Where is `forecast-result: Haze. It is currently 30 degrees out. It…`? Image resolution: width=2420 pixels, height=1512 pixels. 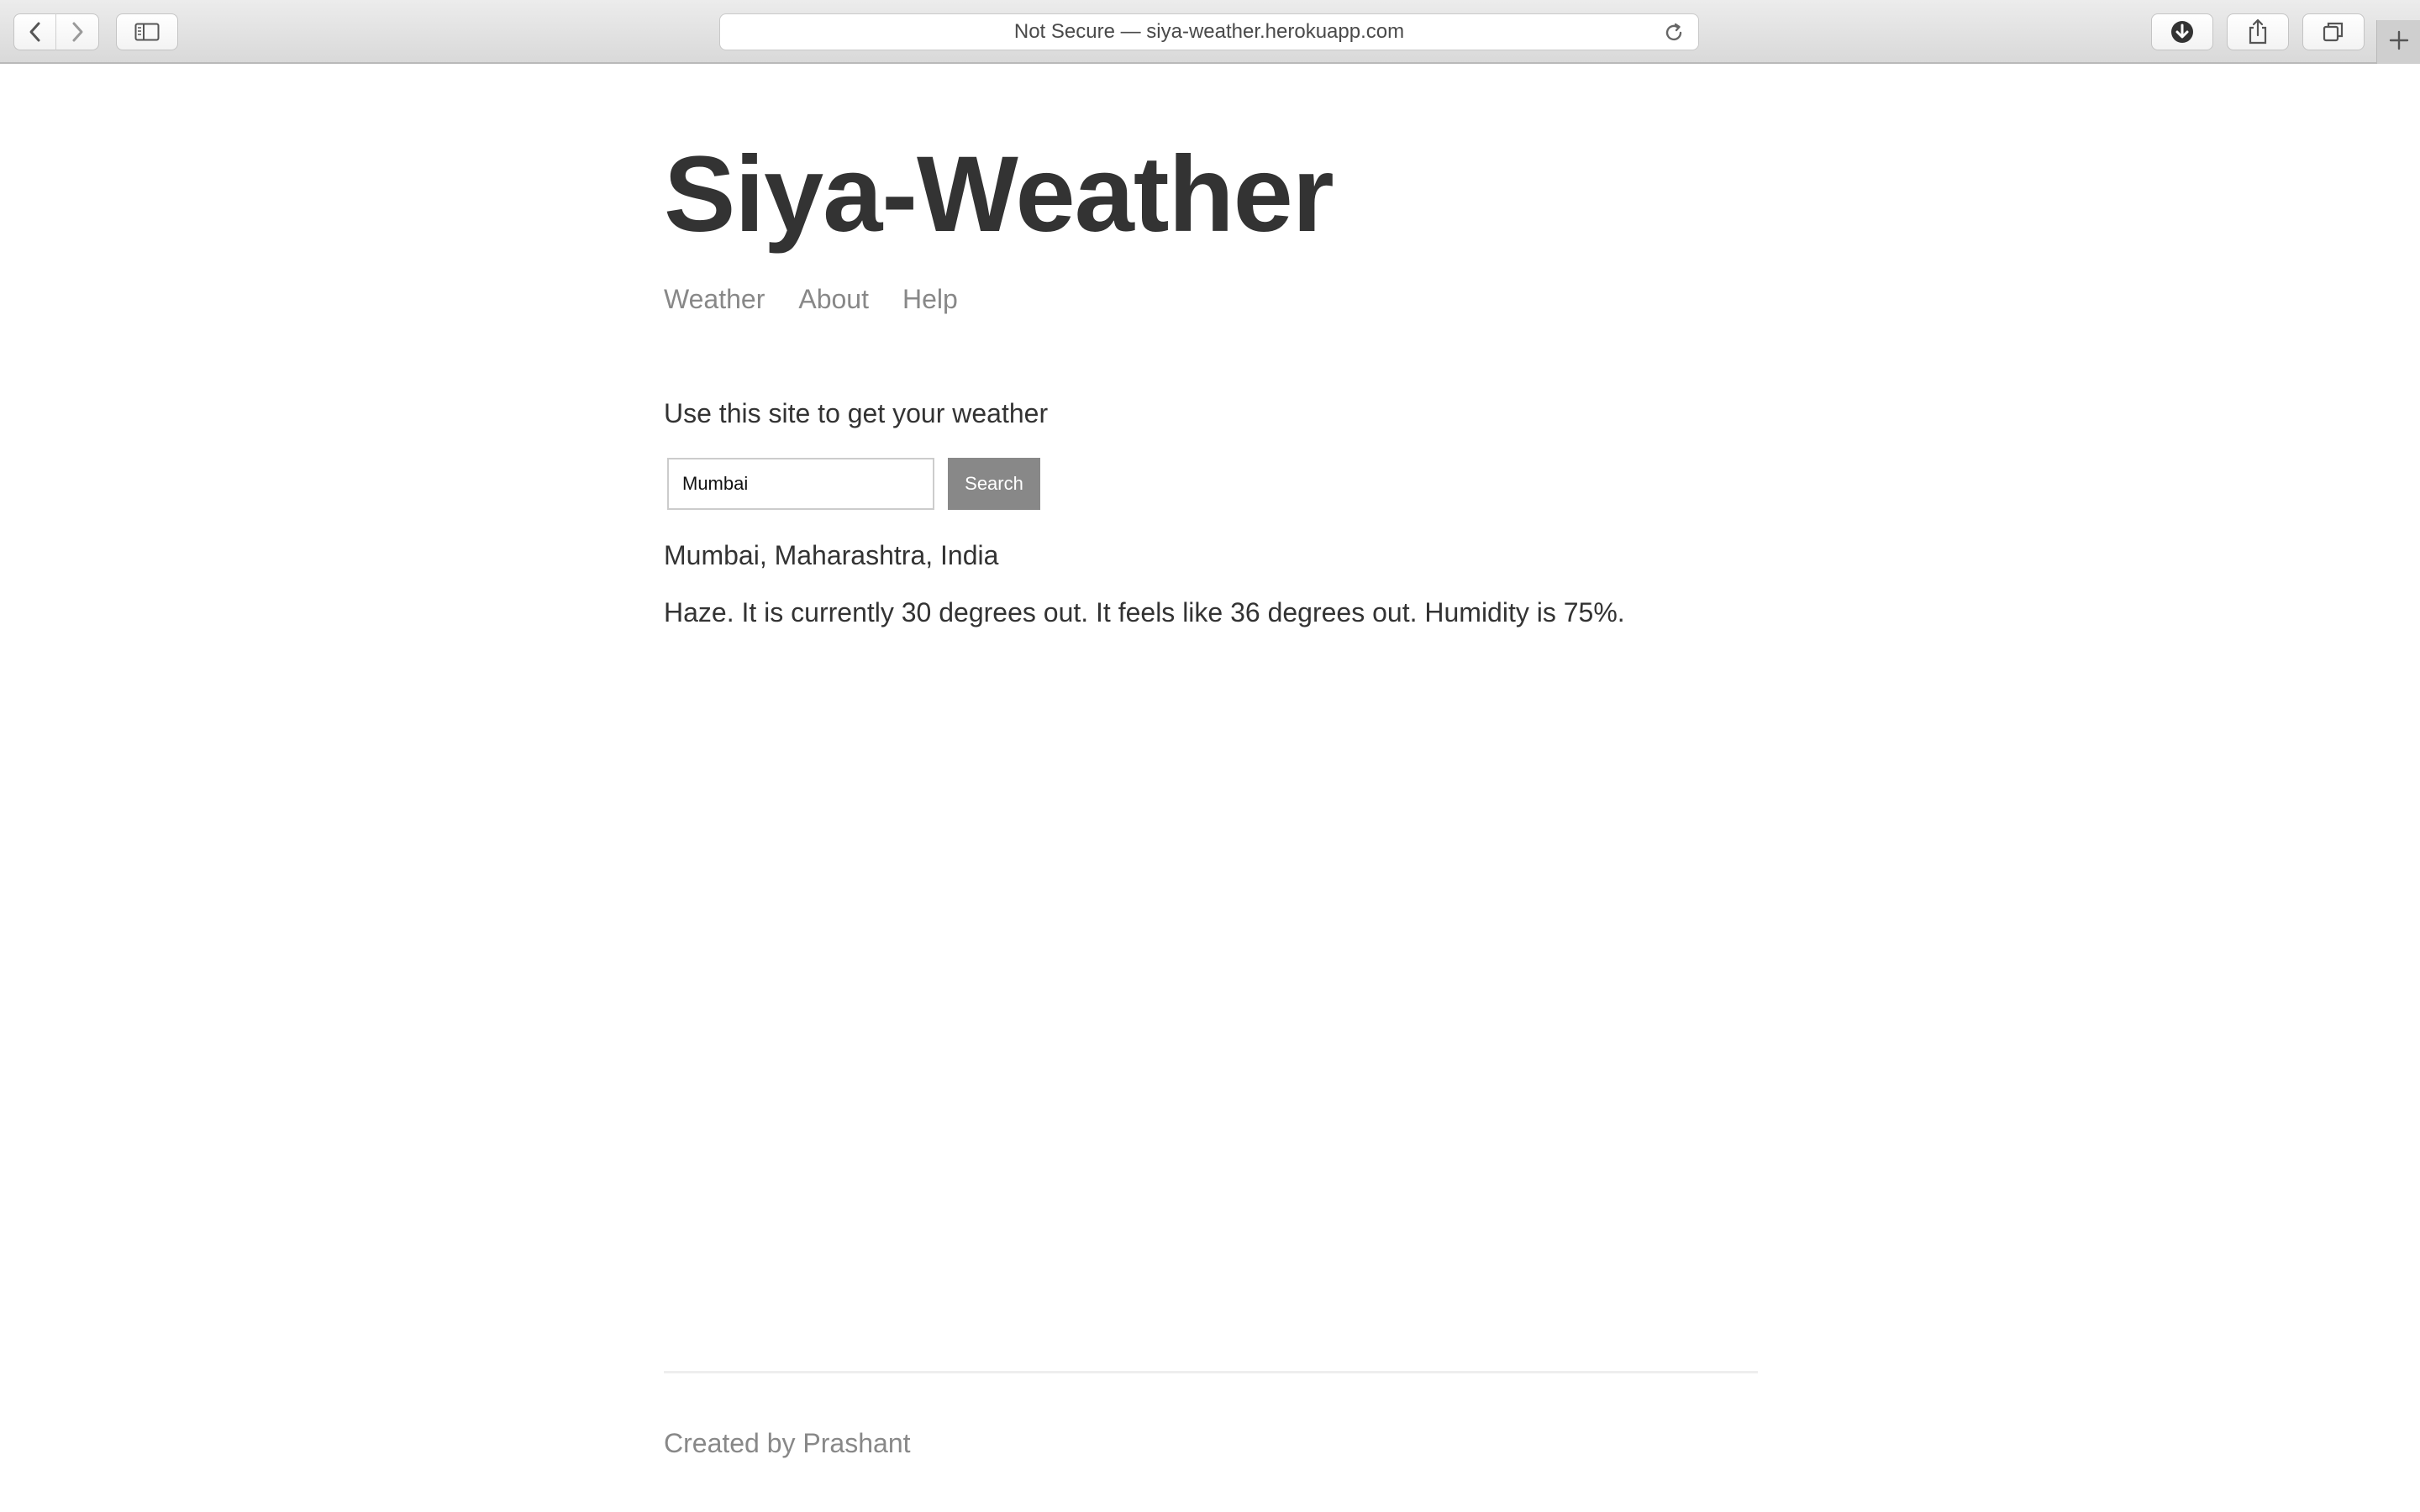
forecast-result: Haze. It is currently 30 degrees out. It… is located at coordinates (1144, 612).